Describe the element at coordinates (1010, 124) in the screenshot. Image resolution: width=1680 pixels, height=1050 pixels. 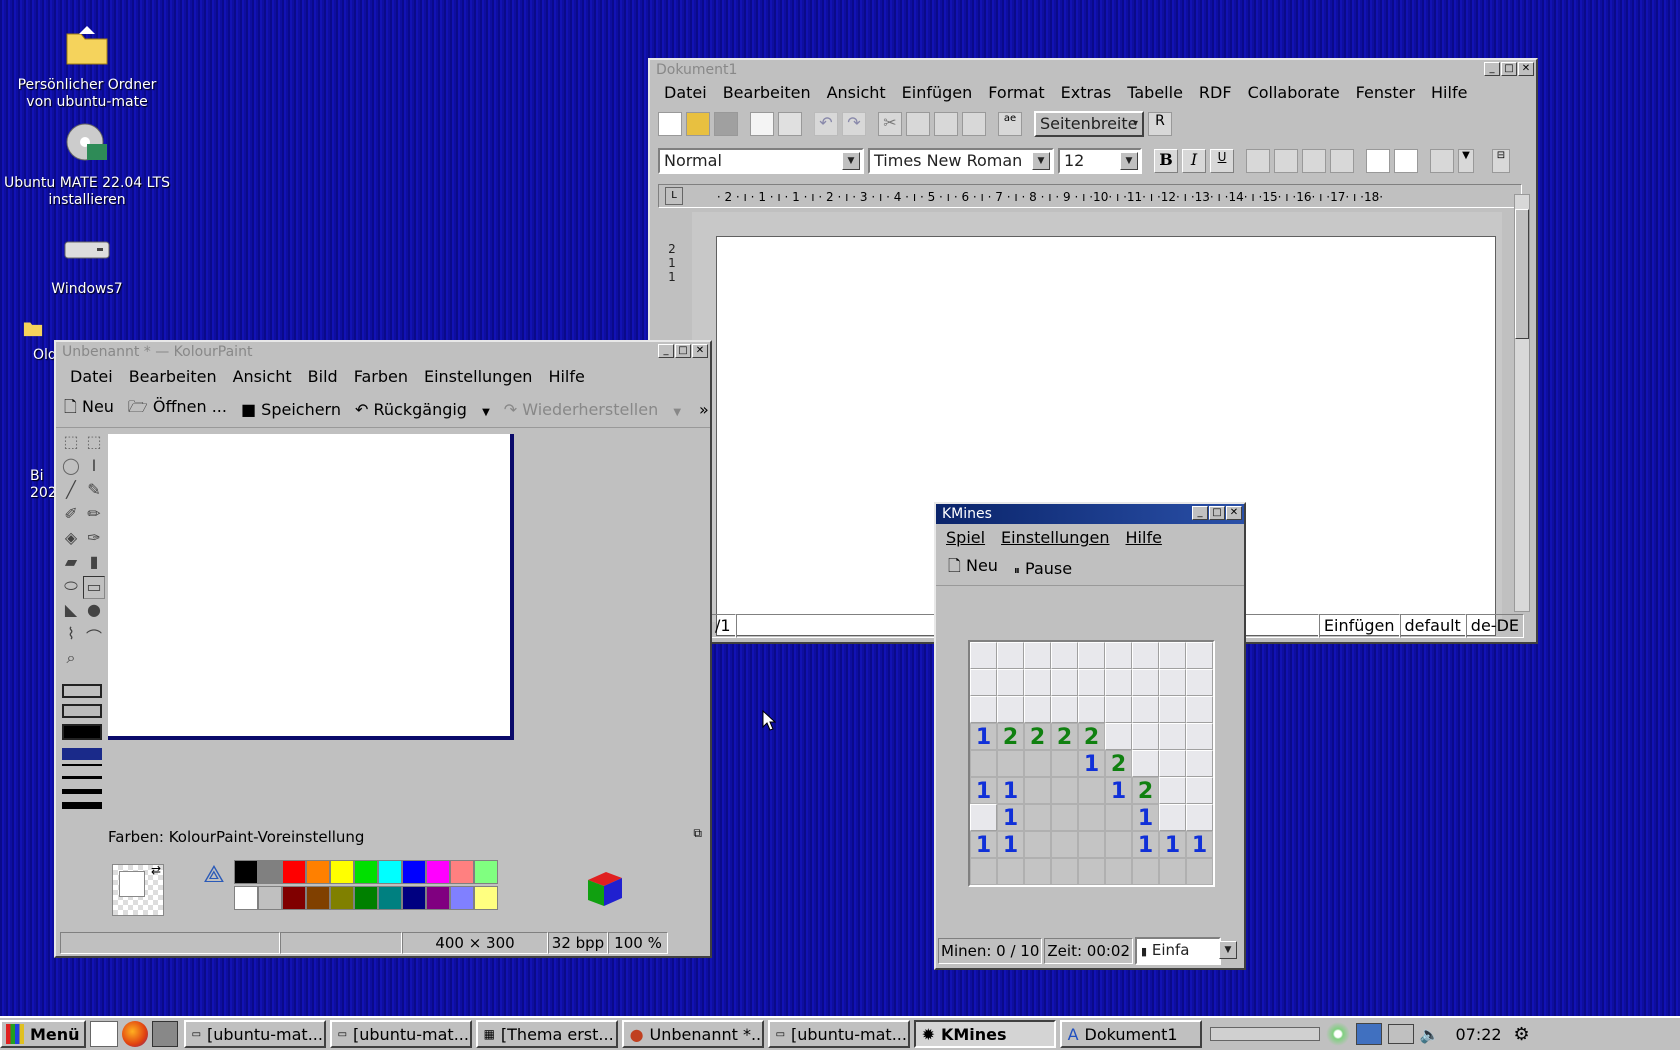
I see `spellcheck-icon: ae` at that location.